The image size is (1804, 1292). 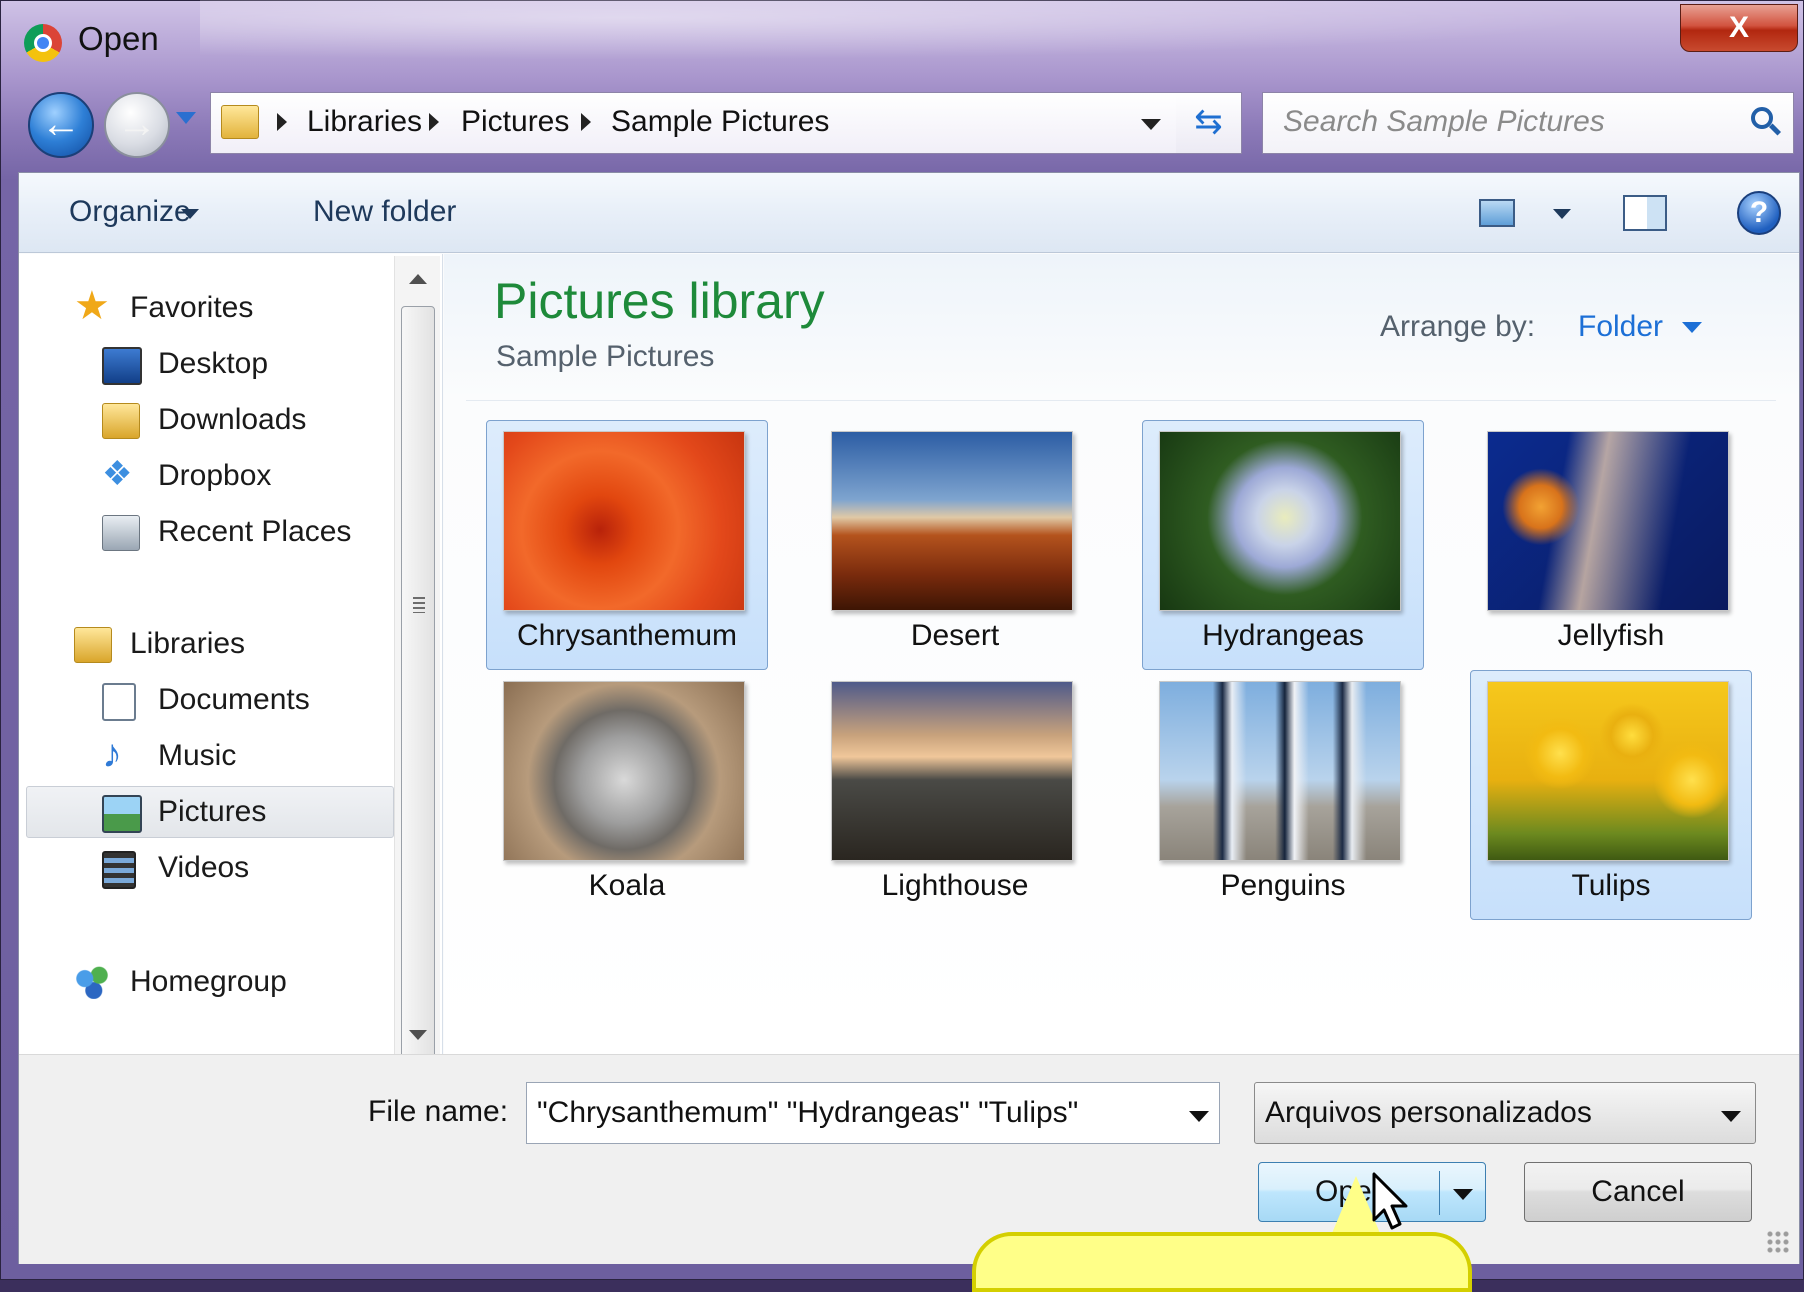 I want to click on desktop-icon, so click(x=122, y=366).